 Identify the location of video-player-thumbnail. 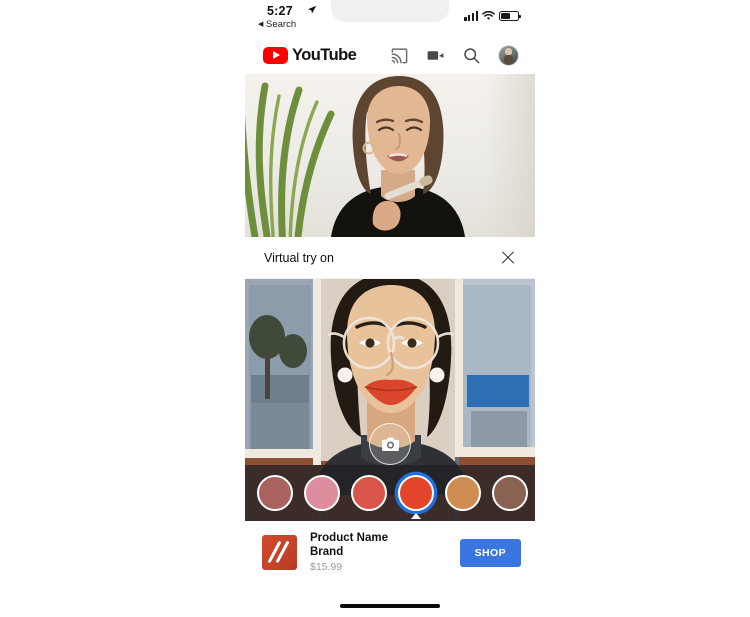
(390, 155).